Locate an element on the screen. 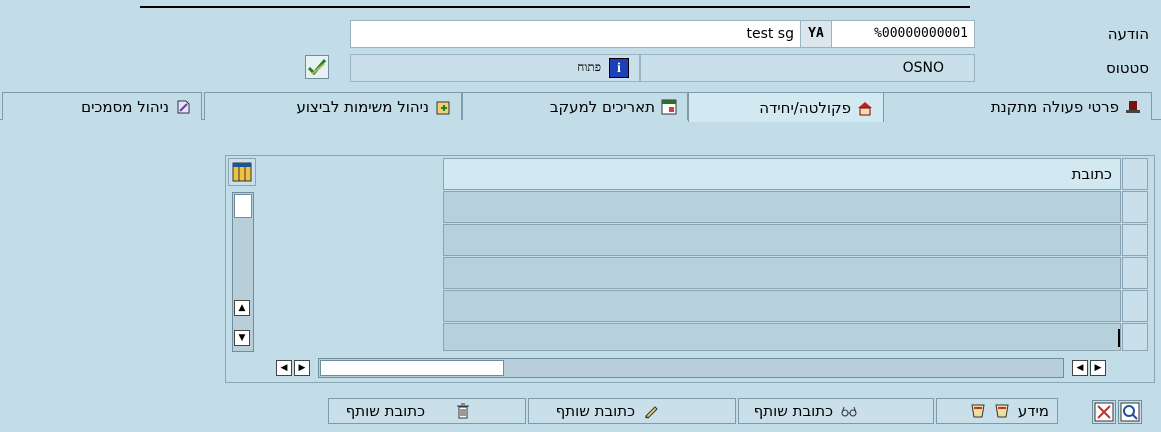 Image resolution: width=1161 pixels, height=432 pixels. scroll-up-button: ▲ is located at coordinates (242, 308).